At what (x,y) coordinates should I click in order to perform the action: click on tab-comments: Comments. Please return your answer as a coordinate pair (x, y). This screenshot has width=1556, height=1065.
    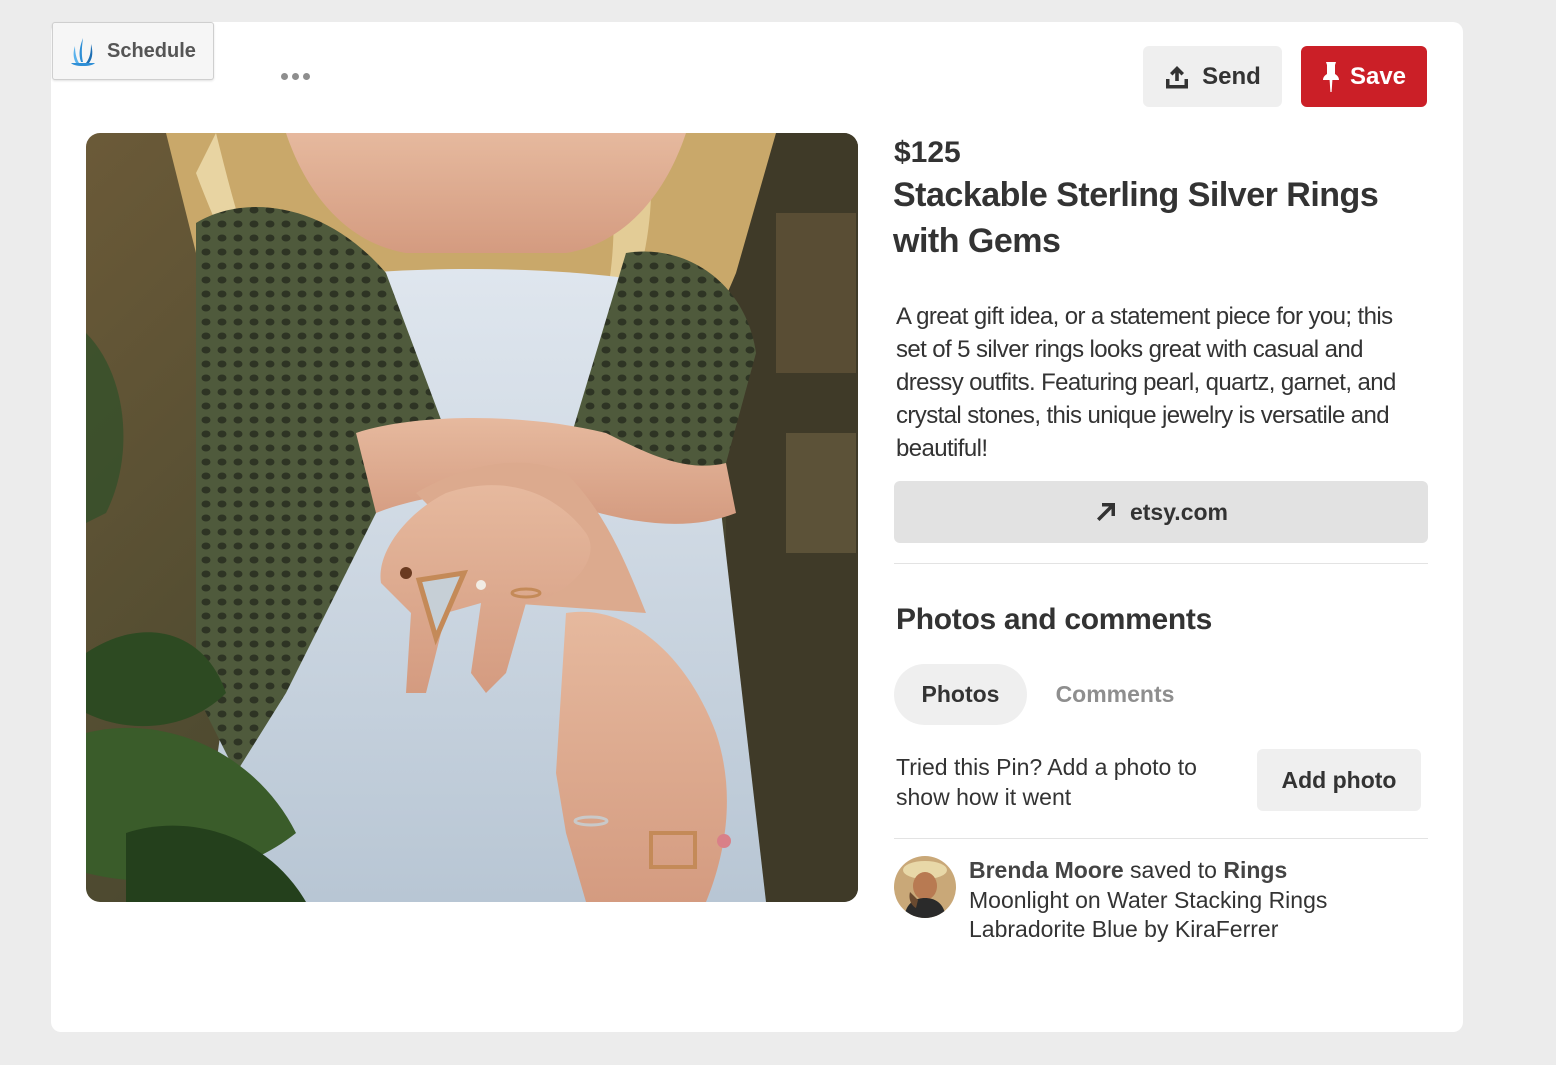
    Looking at the image, I should click on (1115, 694).